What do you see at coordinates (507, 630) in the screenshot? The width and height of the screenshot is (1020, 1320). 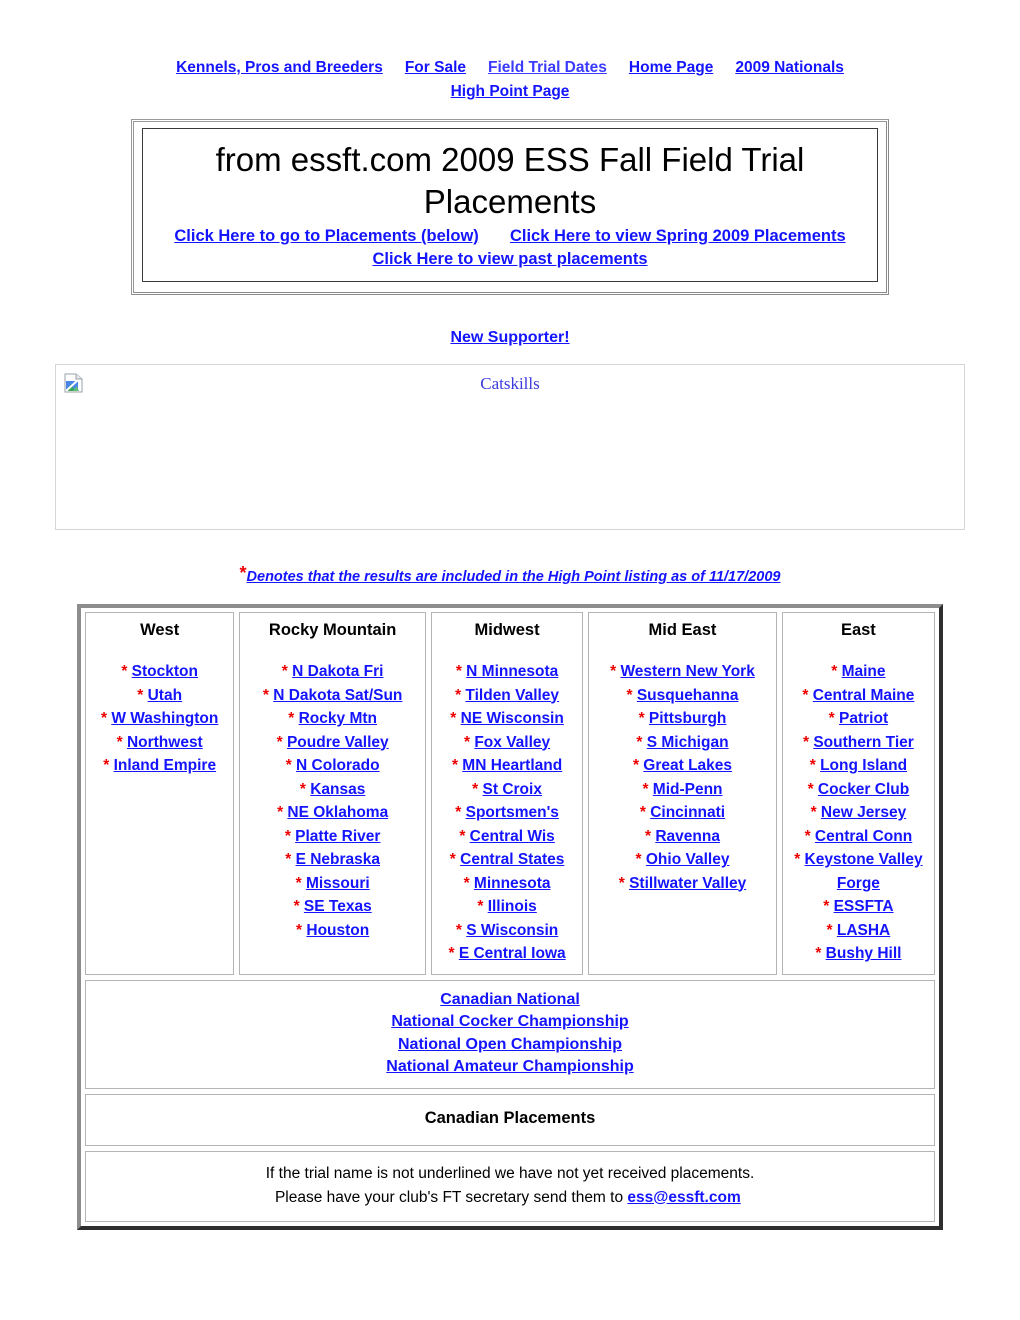 I see `column-header-midwest: Midwest` at bounding box center [507, 630].